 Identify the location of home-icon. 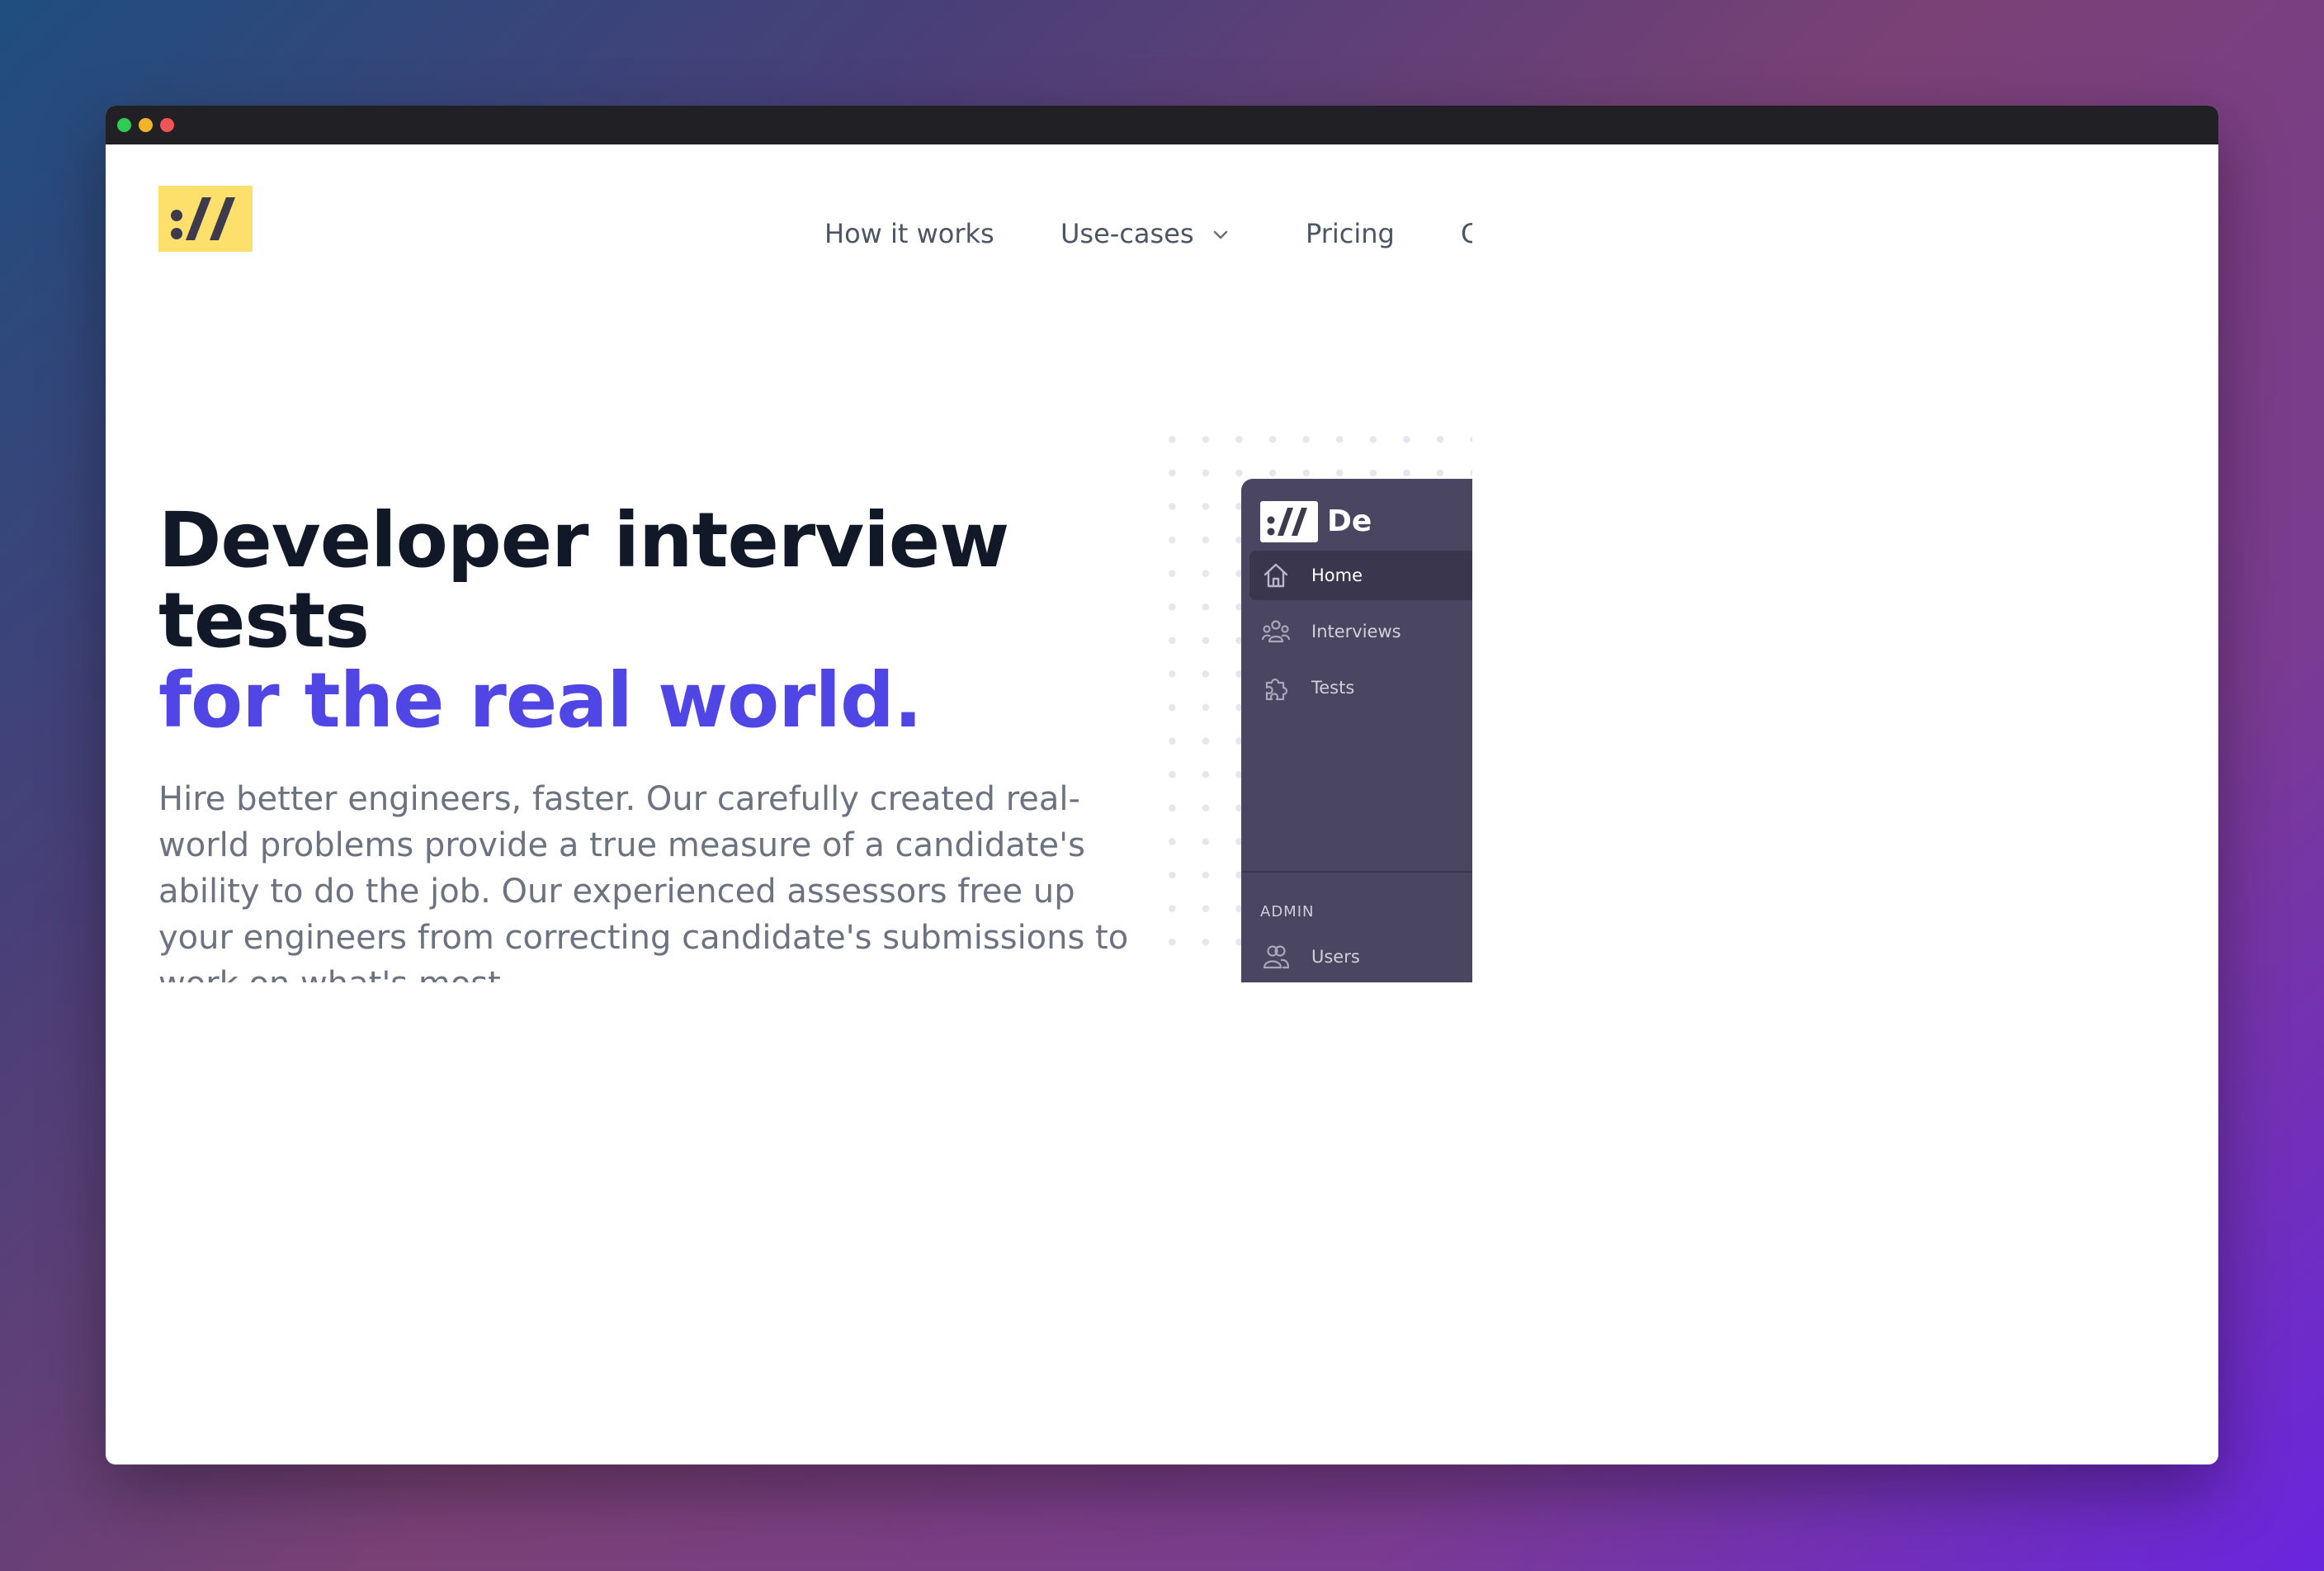
(1276, 575).